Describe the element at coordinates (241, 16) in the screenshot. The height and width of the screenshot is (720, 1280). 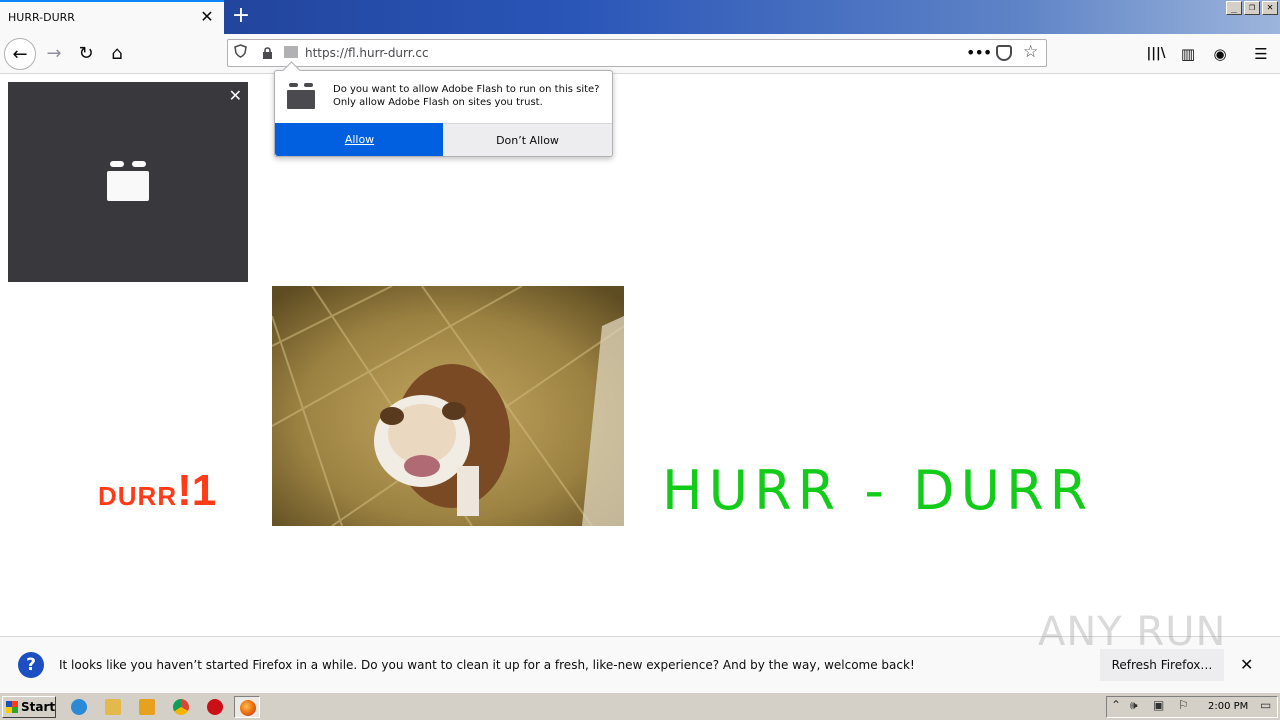
I see `new-tab-button: +` at that location.